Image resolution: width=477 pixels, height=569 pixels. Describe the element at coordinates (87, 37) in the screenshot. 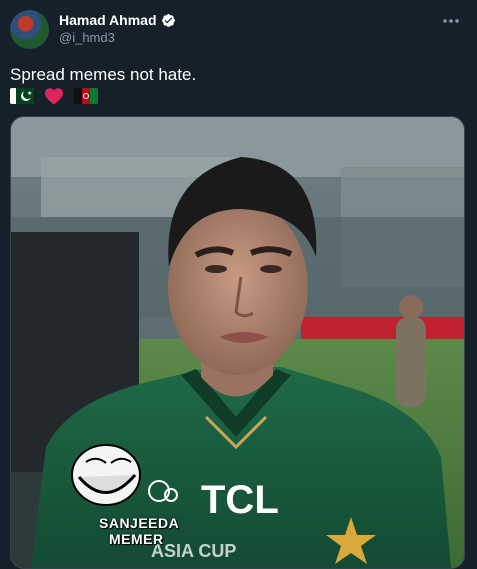

I see `handle: @i_hmd3` at that location.